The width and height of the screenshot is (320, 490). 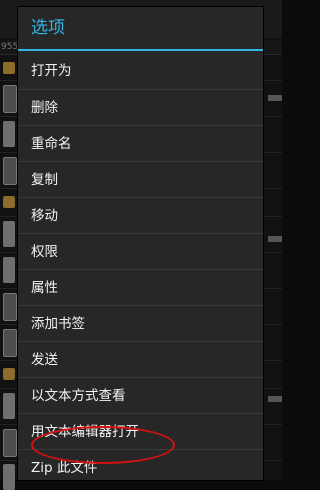 What do you see at coordinates (140, 144) in the screenshot?
I see `menu-item-rename: 重命名` at bounding box center [140, 144].